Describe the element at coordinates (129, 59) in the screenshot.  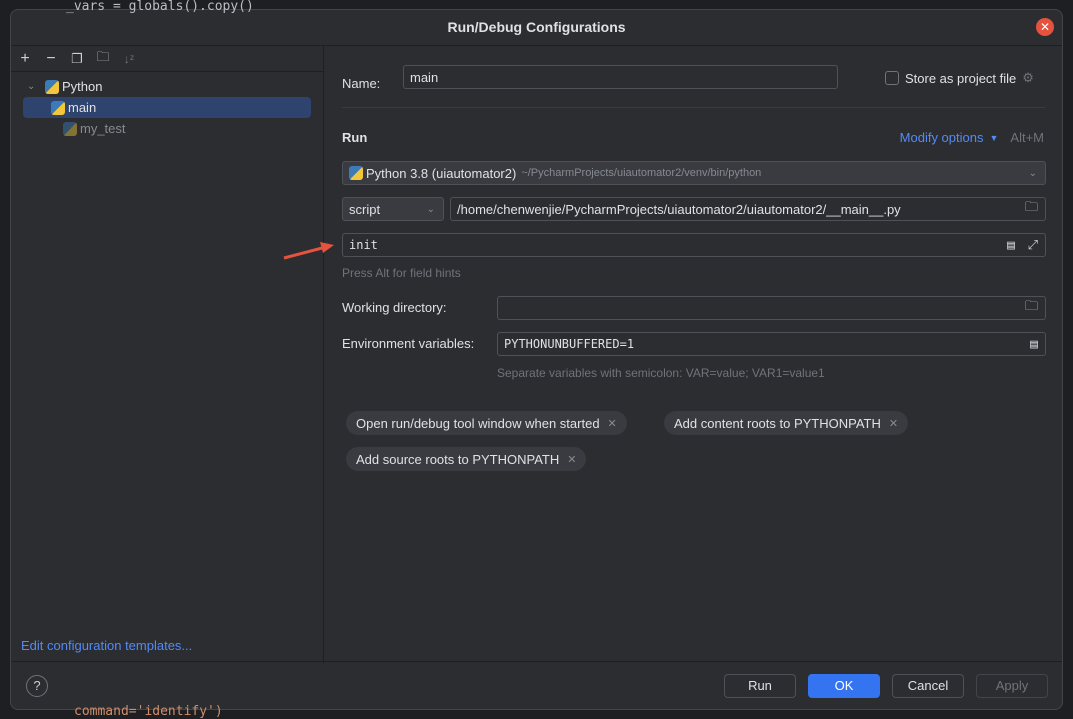
I see `sort-icon: ↓ᶻ` at that location.